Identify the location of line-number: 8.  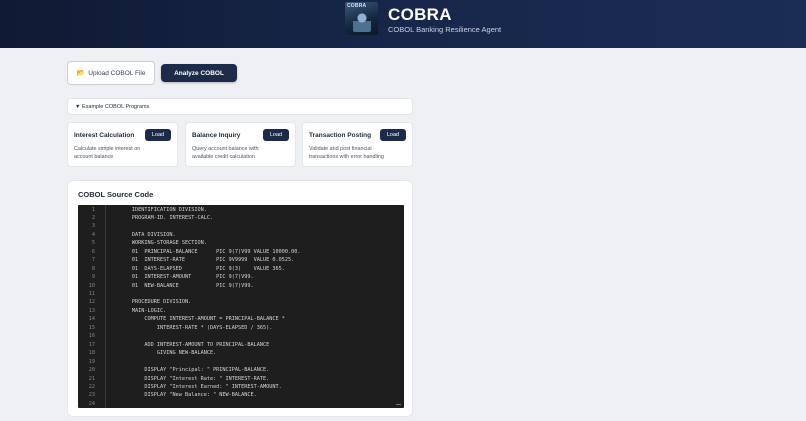
(93, 268).